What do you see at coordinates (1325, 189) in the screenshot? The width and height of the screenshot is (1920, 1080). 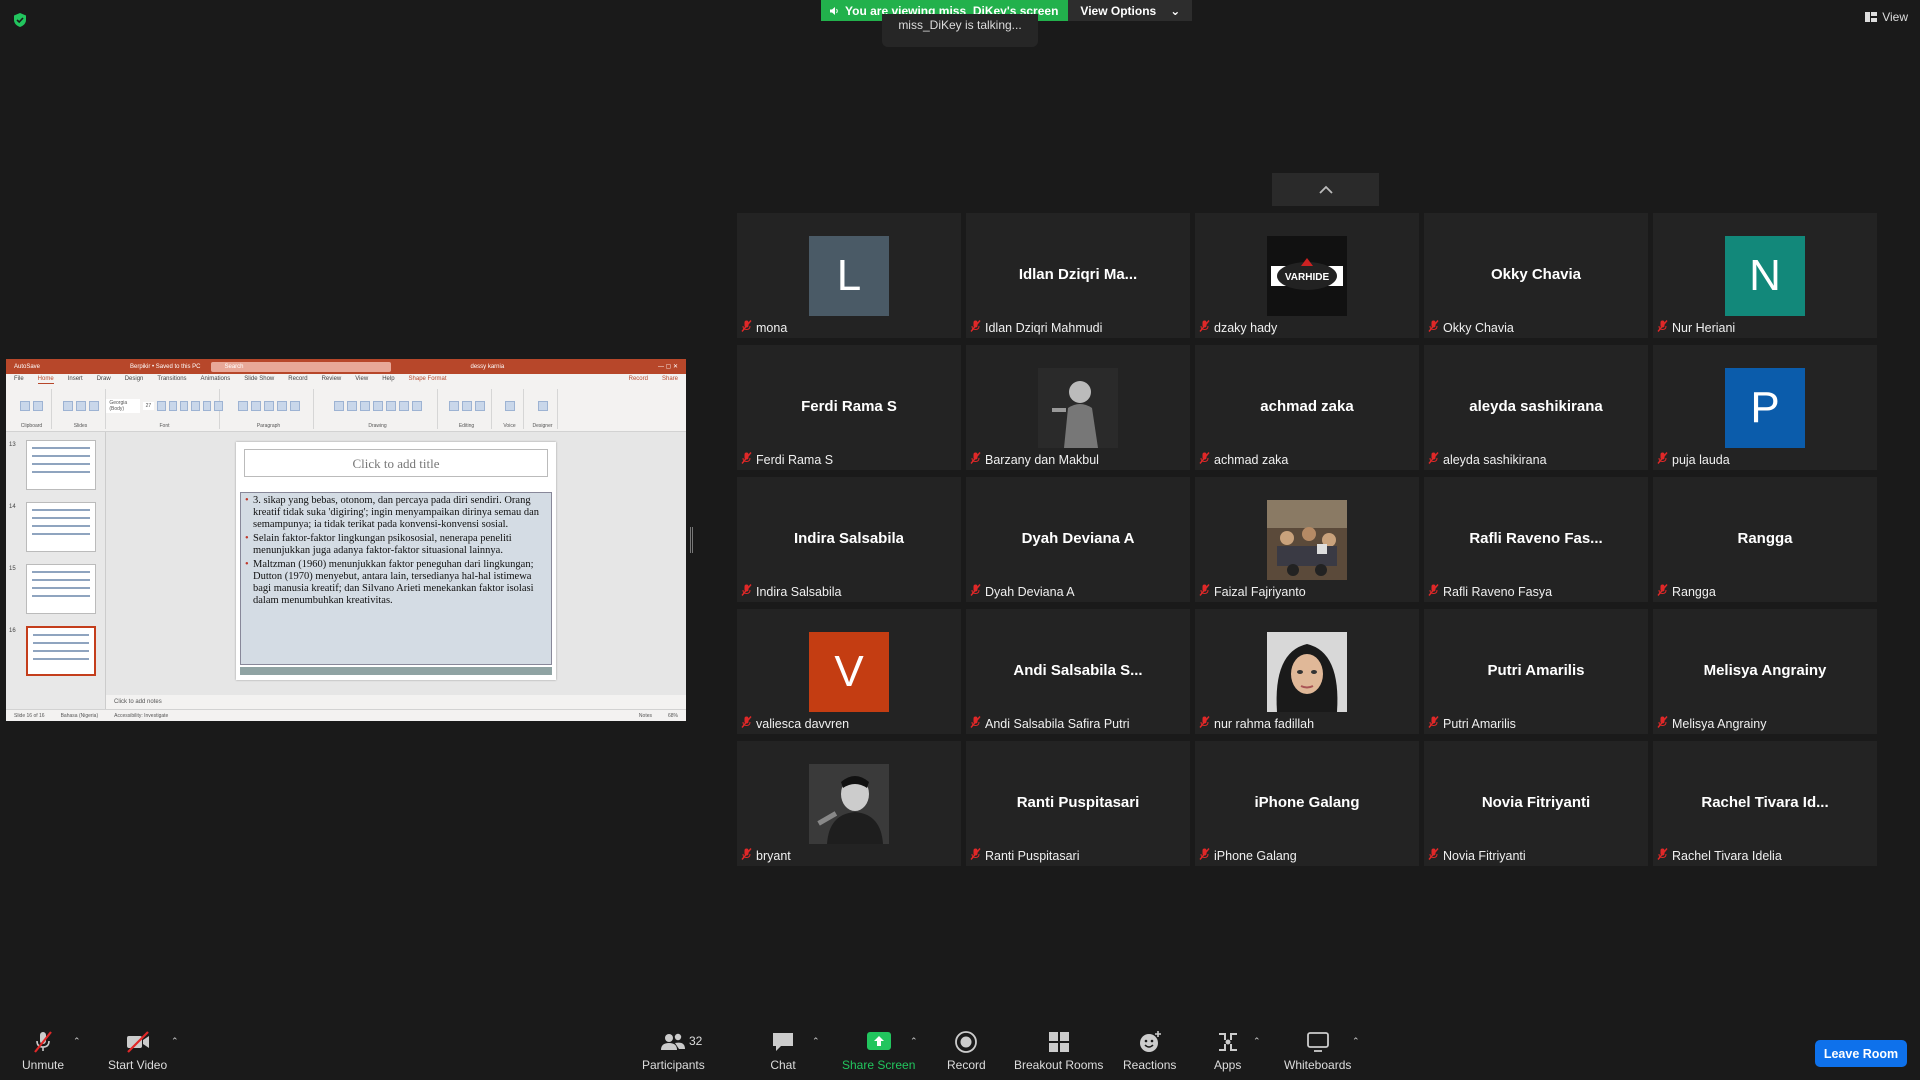 I see `grid-page-up-button` at bounding box center [1325, 189].